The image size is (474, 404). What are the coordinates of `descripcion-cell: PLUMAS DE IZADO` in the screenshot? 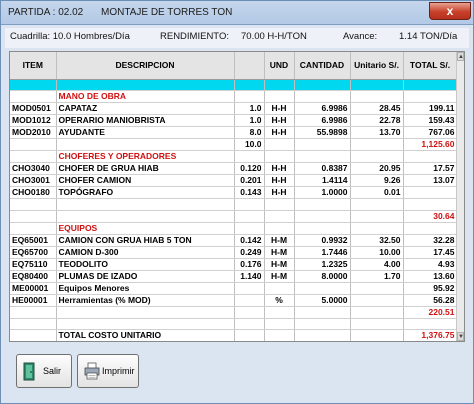 It's located at (145, 276).